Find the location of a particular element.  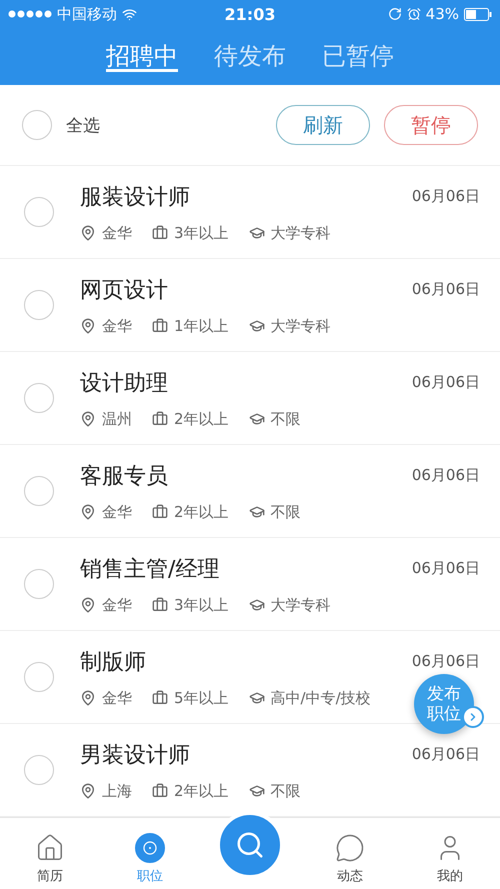

experience-label: 1年以上 is located at coordinates (201, 326).